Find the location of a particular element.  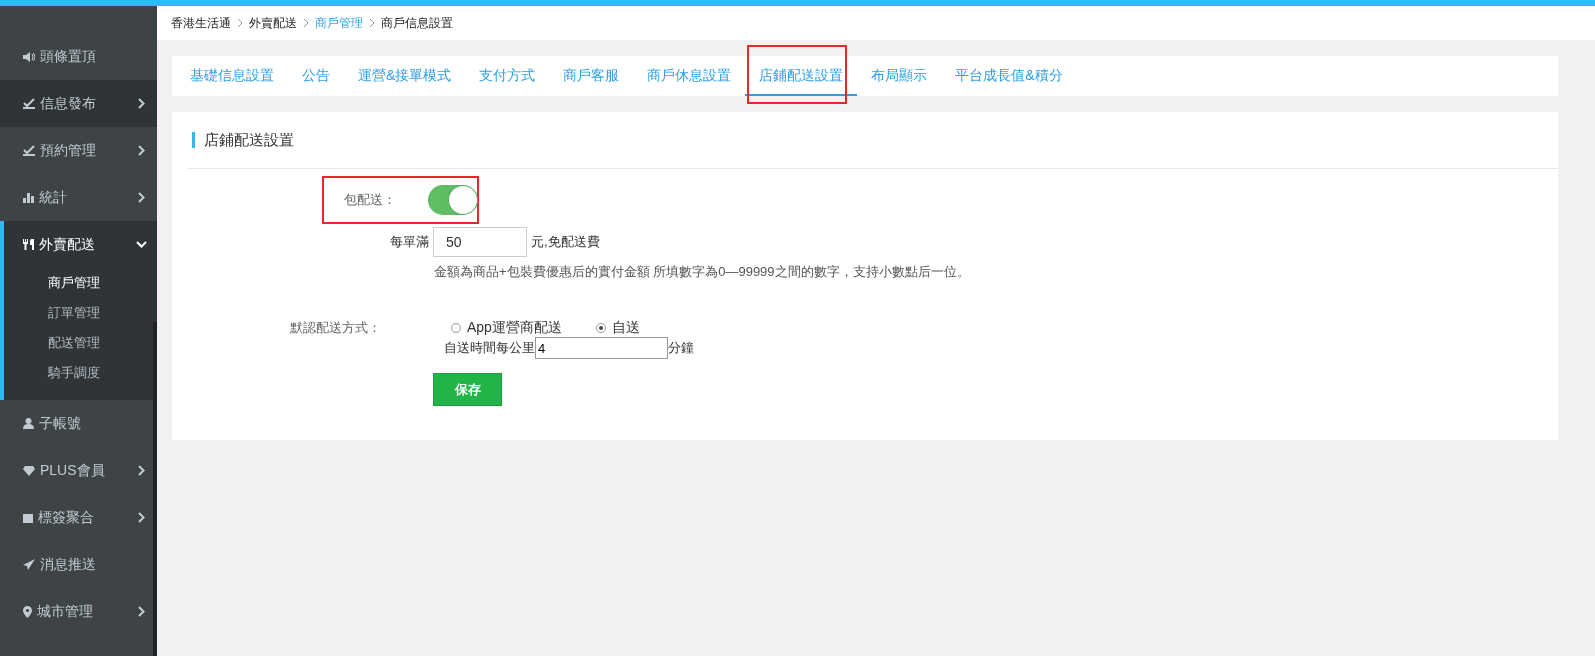

submenu-item: 配送管理 is located at coordinates (80, 343).